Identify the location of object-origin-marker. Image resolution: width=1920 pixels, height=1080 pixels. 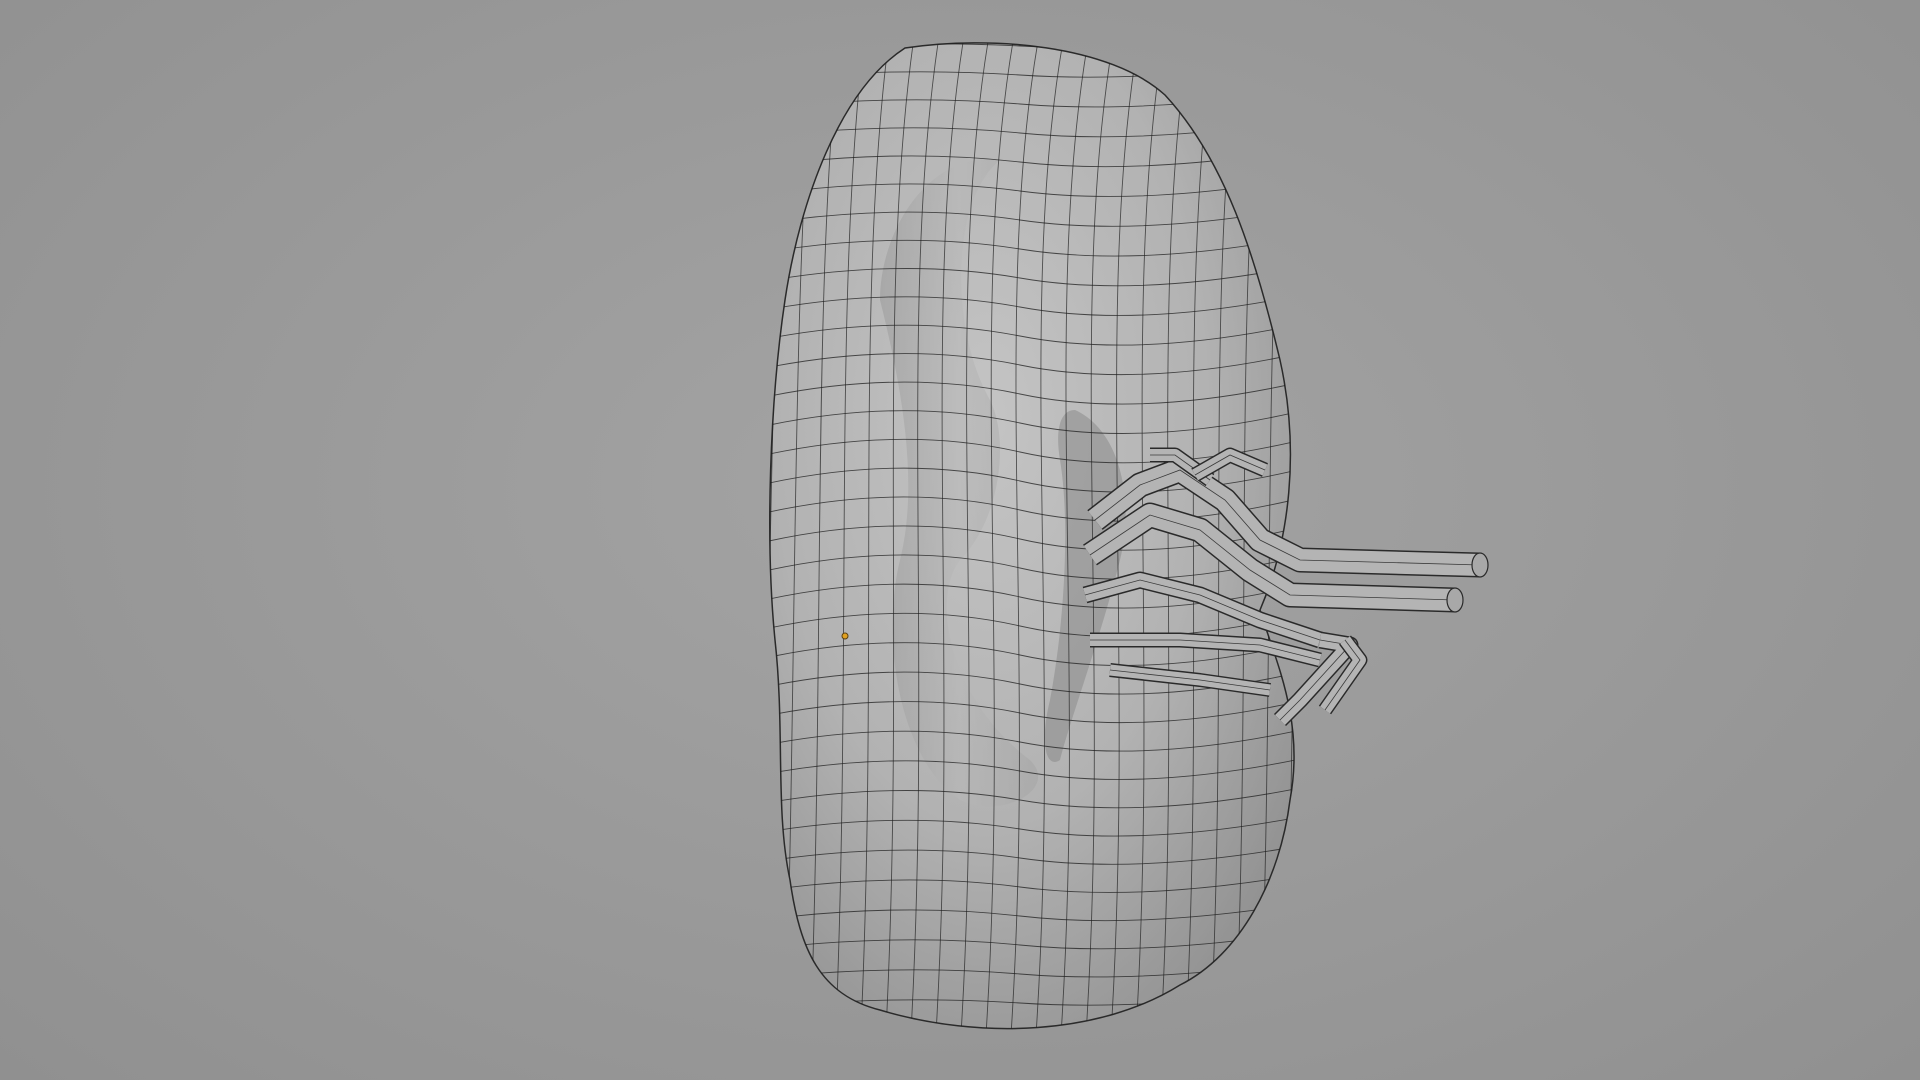
(845, 636).